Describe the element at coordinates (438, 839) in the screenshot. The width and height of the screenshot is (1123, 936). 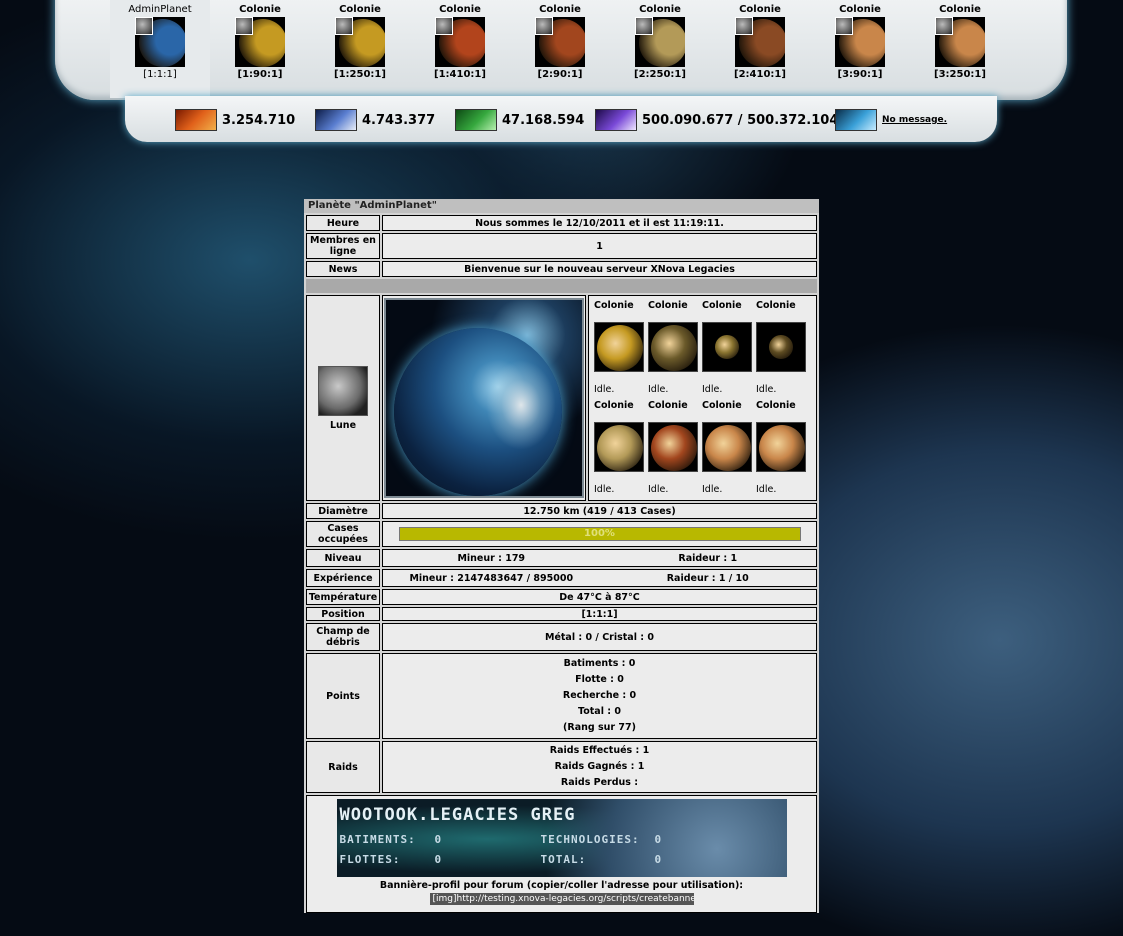
I see `banner-batiments-value: 0` at that location.